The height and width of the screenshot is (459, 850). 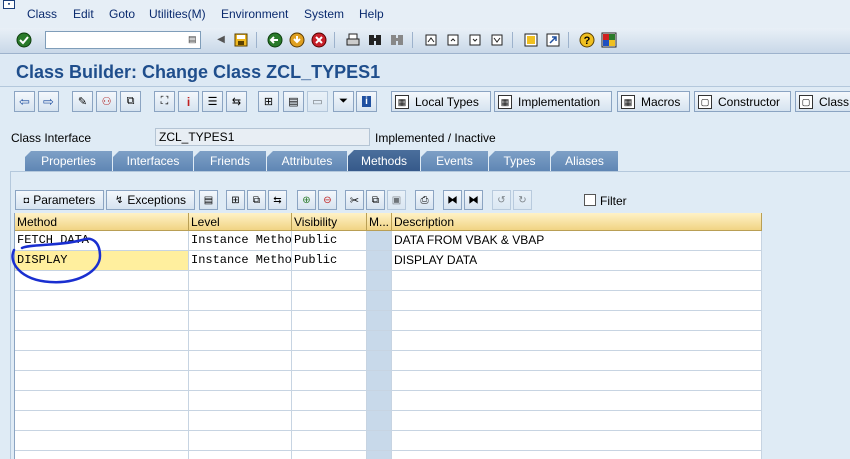 What do you see at coordinates (577, 241) in the screenshot?
I see `cell-description: DATA FROM VBAK & VBAP` at bounding box center [577, 241].